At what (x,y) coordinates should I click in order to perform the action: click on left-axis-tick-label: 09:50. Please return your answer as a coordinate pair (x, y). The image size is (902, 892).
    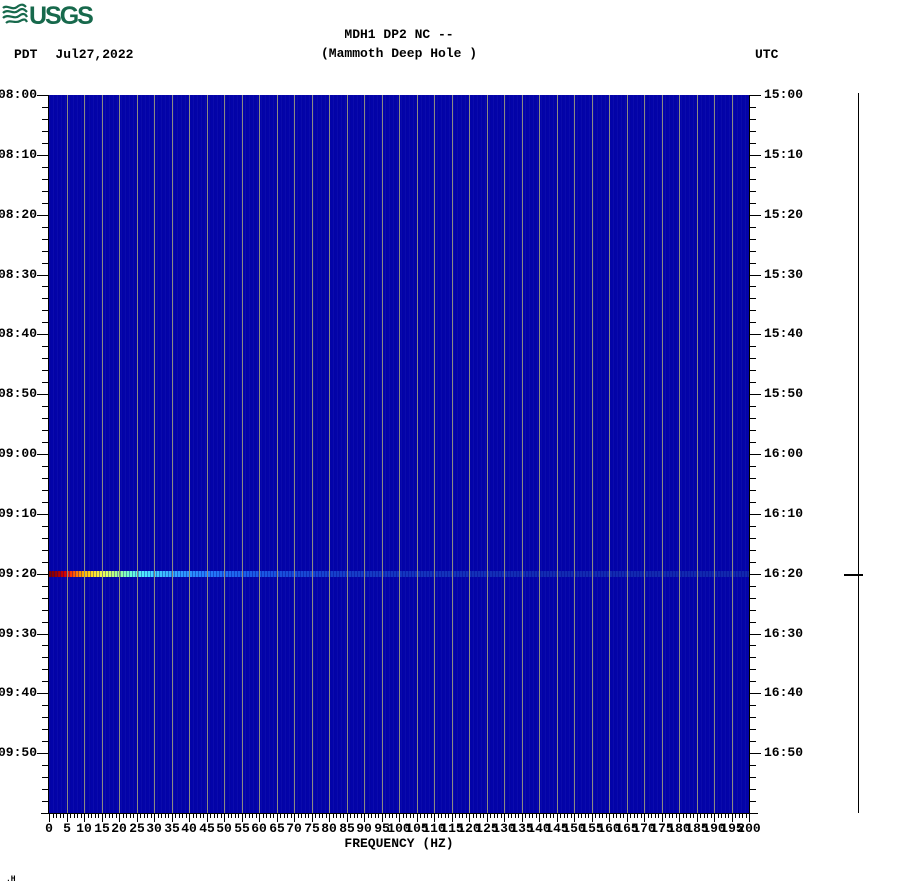
    Looking at the image, I should click on (19, 752).